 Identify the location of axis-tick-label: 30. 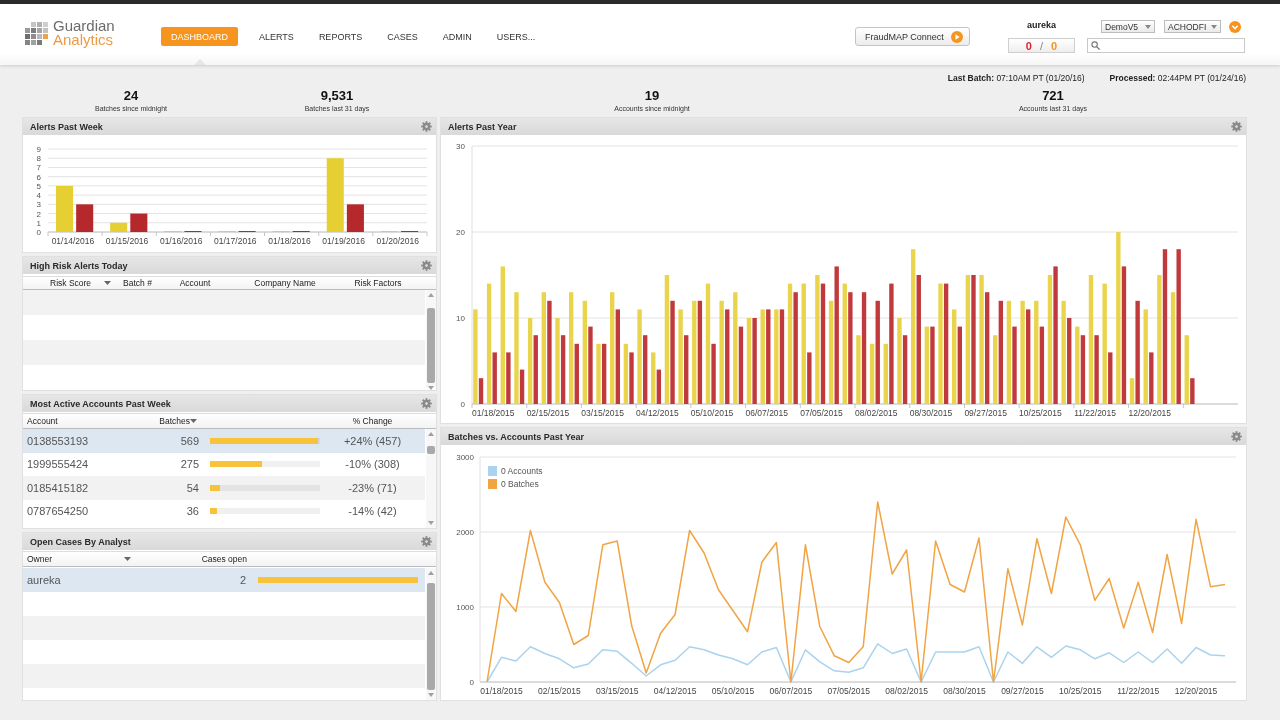
(460, 146).